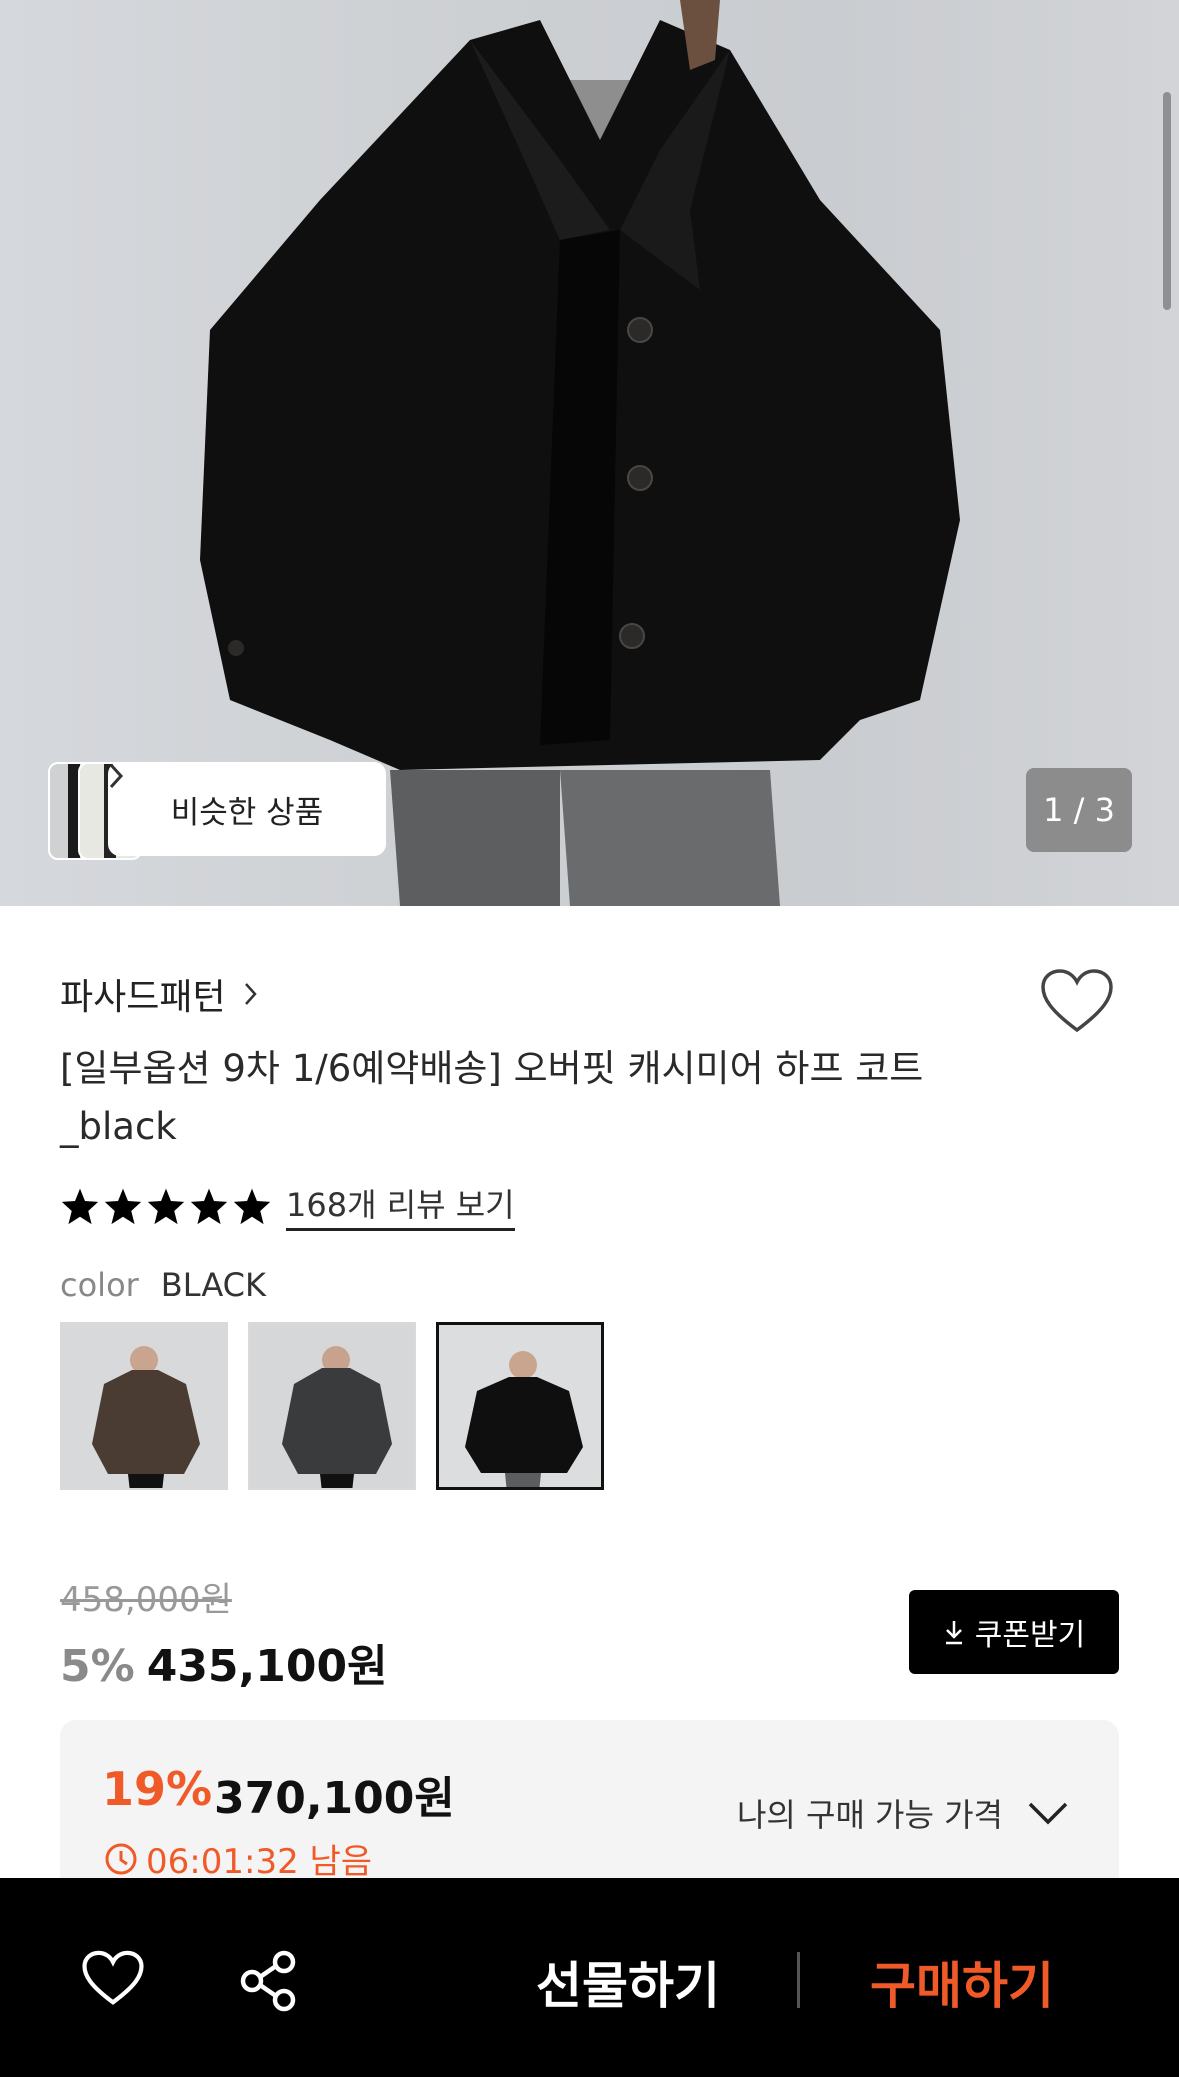 This screenshot has height=2077, width=1179. I want to click on share-icon, so click(268, 1981).